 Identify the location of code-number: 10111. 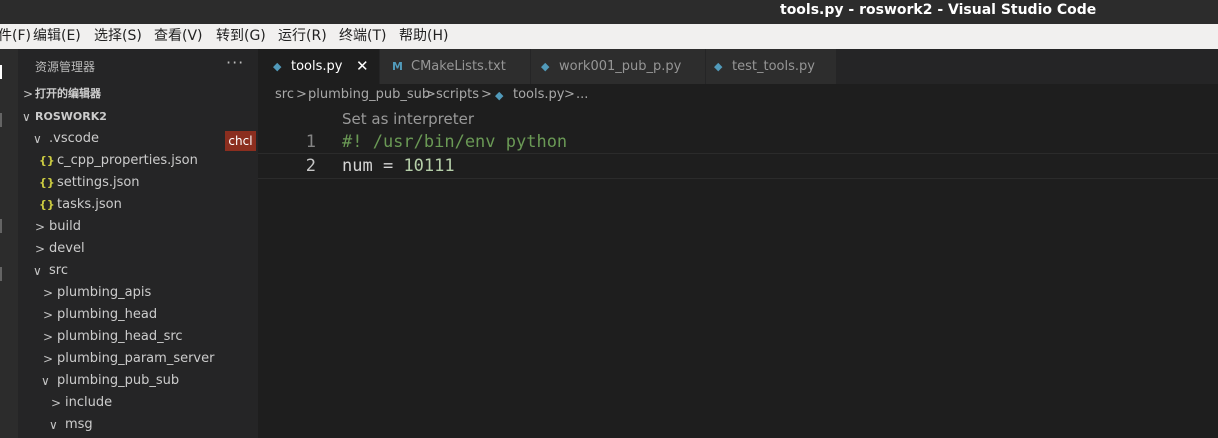
(429, 166).